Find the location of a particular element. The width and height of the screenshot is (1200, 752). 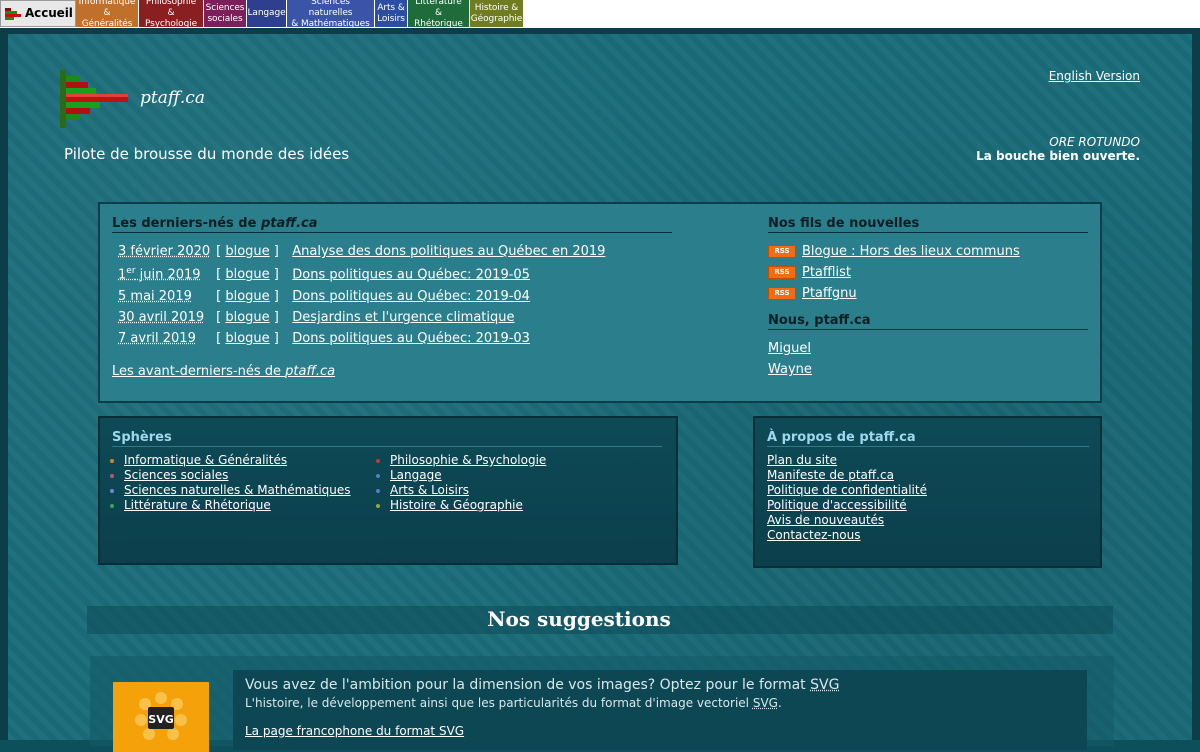

nav-philosophie: Philosophie & Psychologie is located at coordinates (171, 14).